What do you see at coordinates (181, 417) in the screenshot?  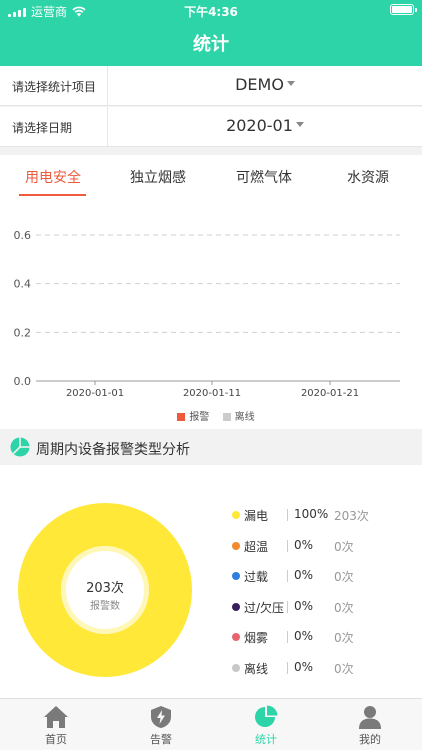 I see `legend-swatch-alarm` at bounding box center [181, 417].